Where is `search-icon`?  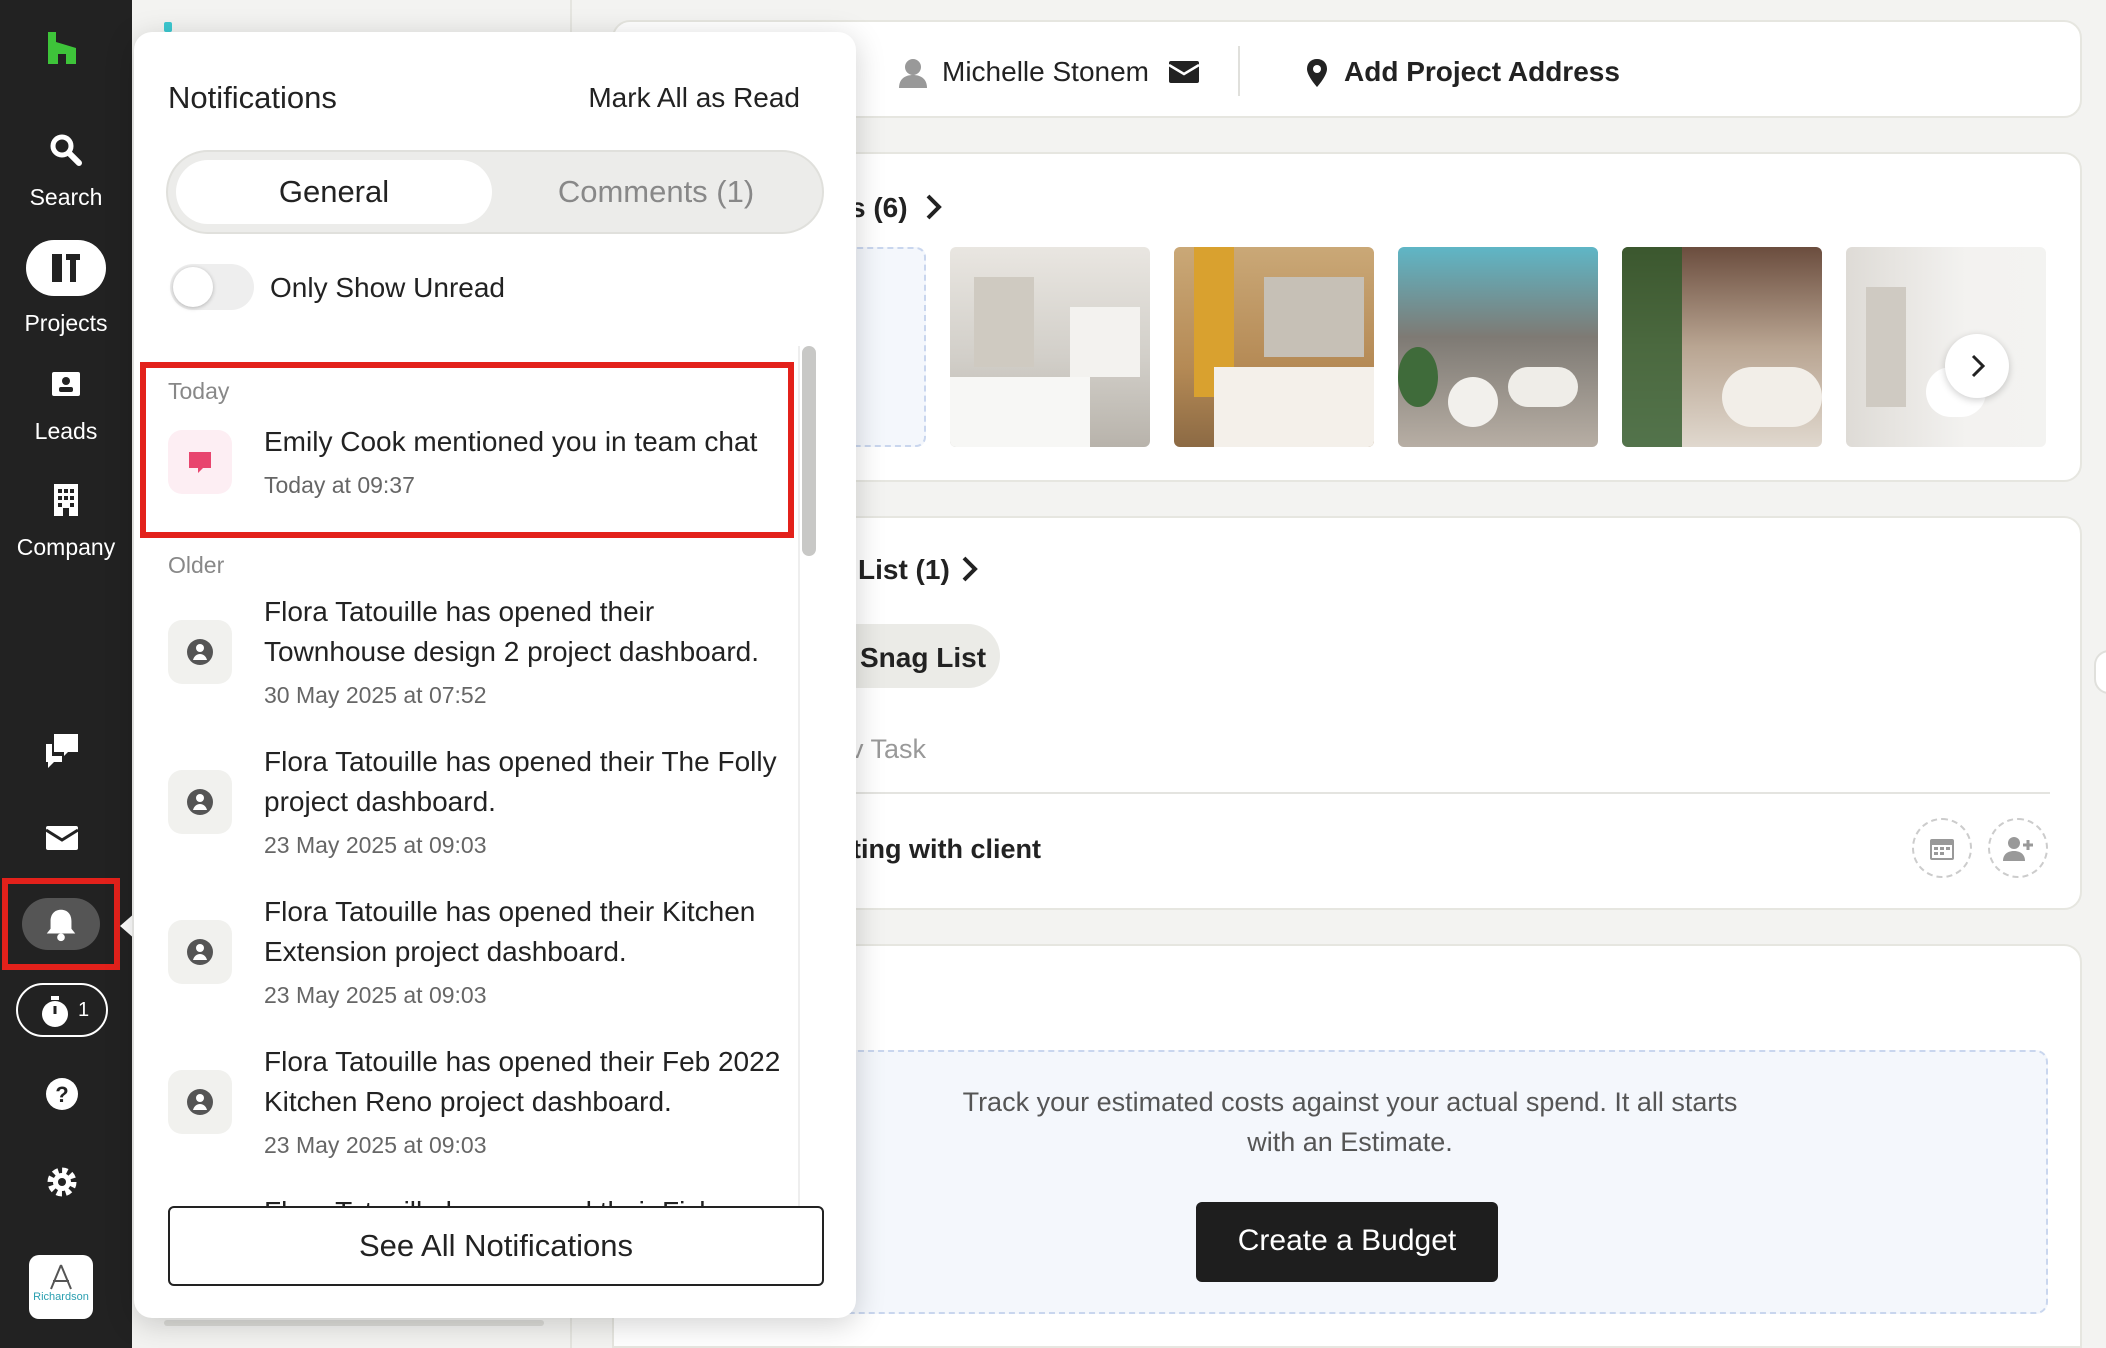 search-icon is located at coordinates (66, 150).